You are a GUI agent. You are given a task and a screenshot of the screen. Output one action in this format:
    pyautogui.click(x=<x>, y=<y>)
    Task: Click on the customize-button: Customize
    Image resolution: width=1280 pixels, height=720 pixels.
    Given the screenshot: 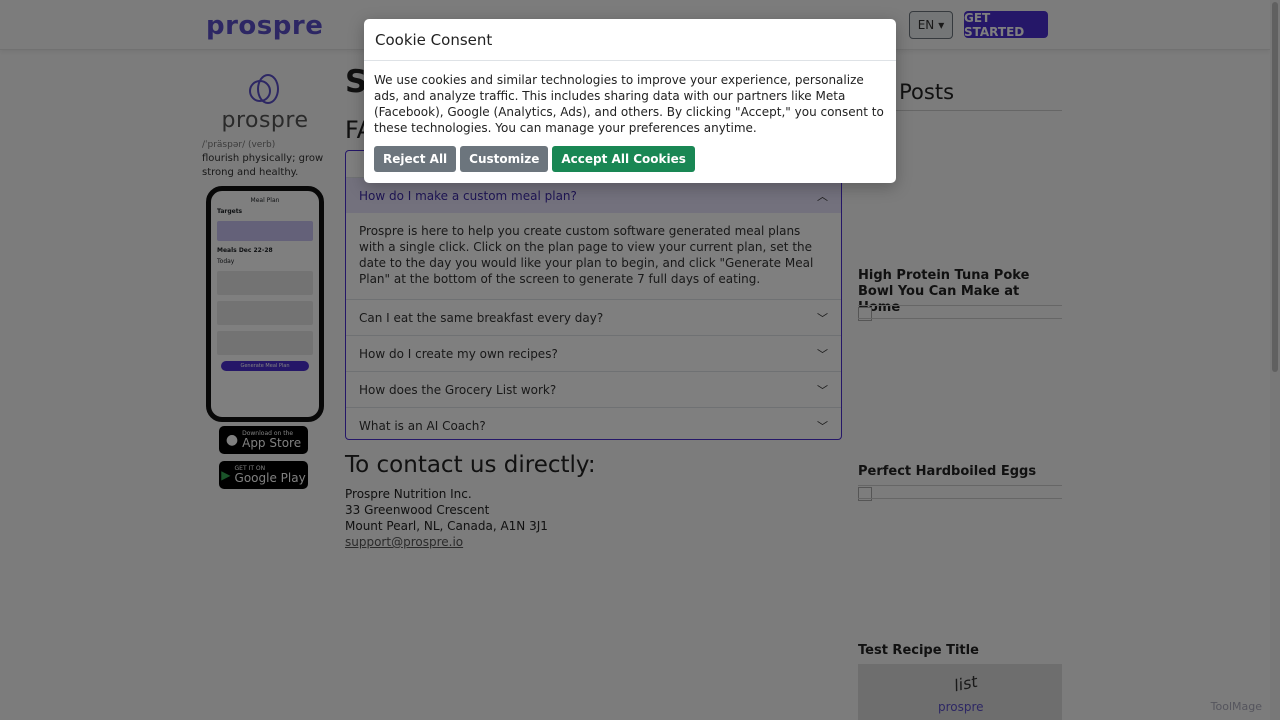 What is the action you would take?
    pyautogui.click(x=504, y=159)
    